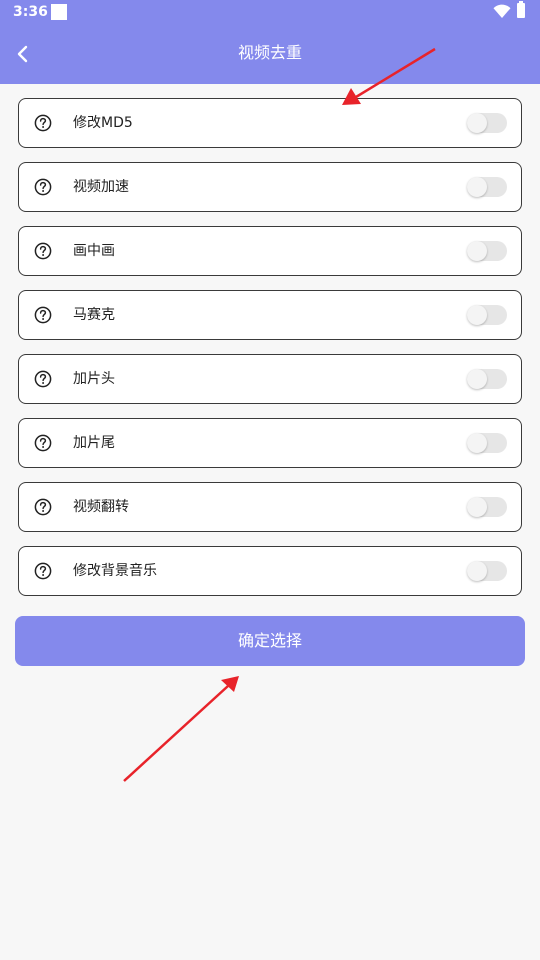 The height and width of the screenshot is (960, 540). I want to click on option-item: 画中画, so click(270, 251).